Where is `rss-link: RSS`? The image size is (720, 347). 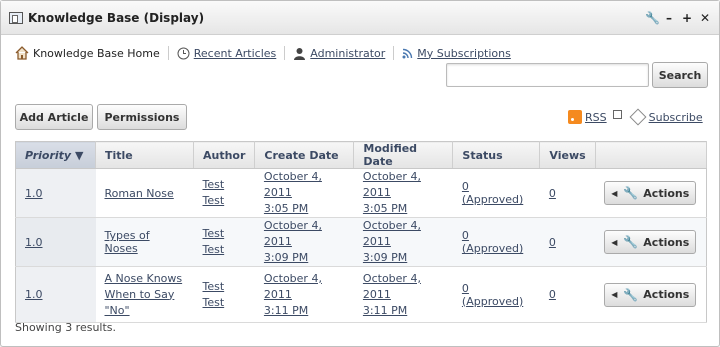 rss-link: RSS is located at coordinates (596, 117).